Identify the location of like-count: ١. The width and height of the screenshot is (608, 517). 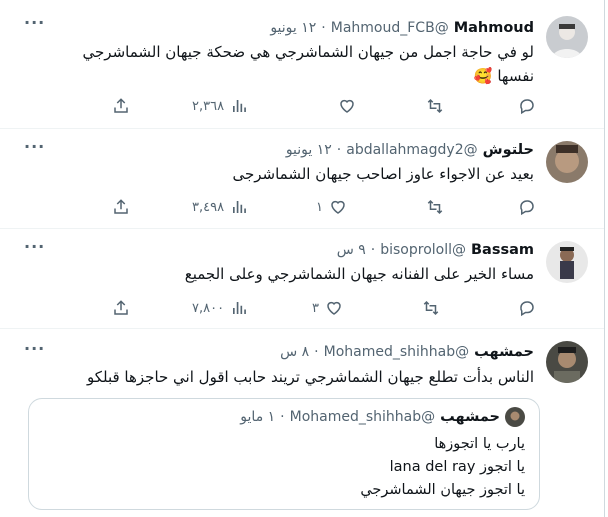
(319, 207).